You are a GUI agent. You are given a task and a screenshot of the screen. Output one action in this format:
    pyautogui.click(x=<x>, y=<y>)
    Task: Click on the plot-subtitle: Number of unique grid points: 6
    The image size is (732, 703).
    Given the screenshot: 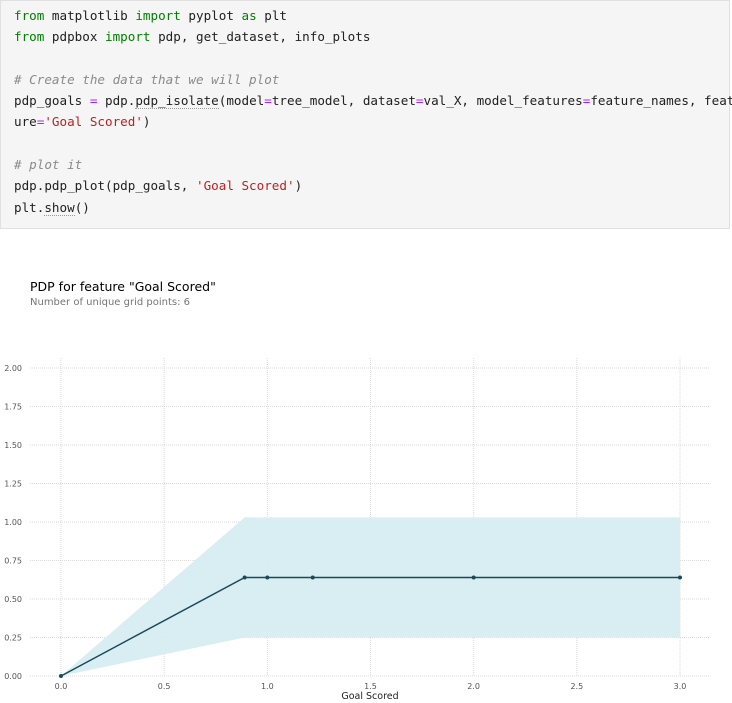 What is the action you would take?
    pyautogui.click(x=110, y=302)
    